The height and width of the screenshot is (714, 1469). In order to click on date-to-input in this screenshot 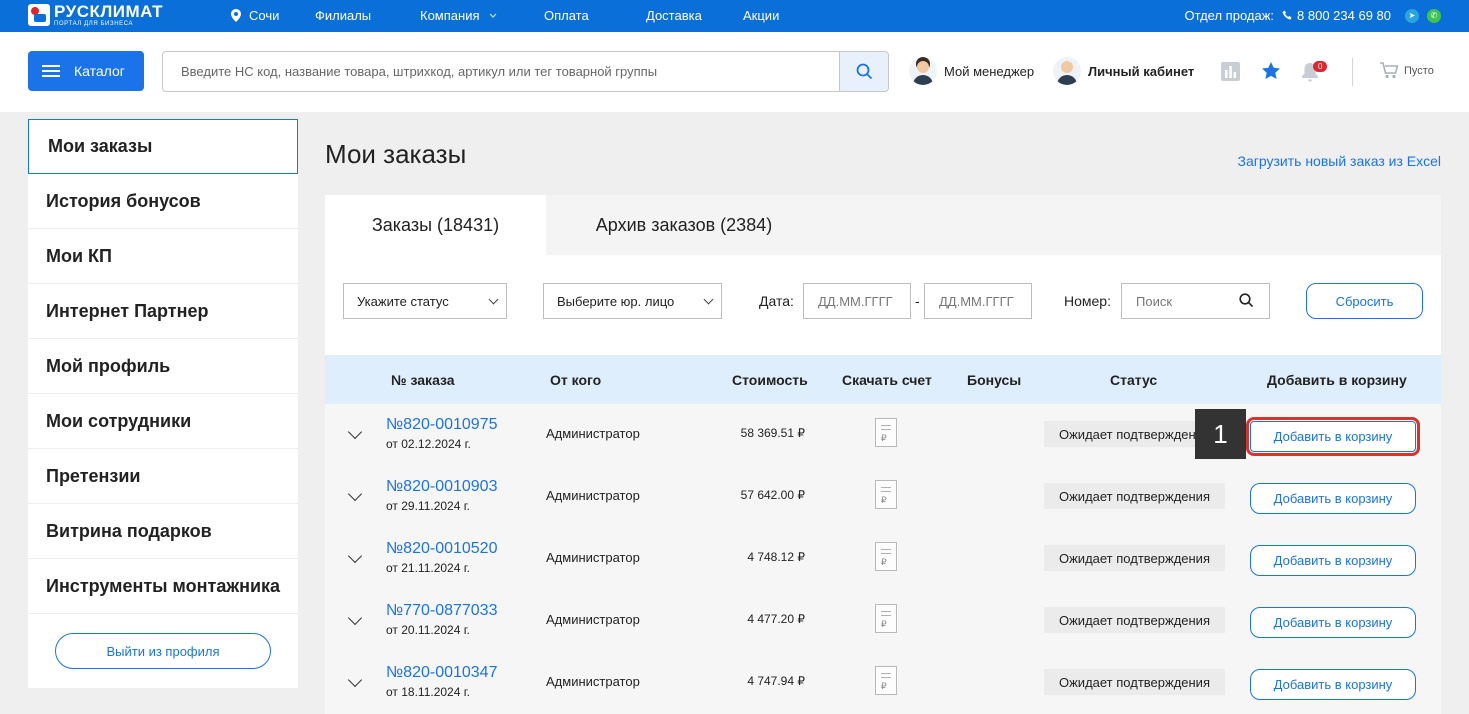, I will do `click(978, 301)`.